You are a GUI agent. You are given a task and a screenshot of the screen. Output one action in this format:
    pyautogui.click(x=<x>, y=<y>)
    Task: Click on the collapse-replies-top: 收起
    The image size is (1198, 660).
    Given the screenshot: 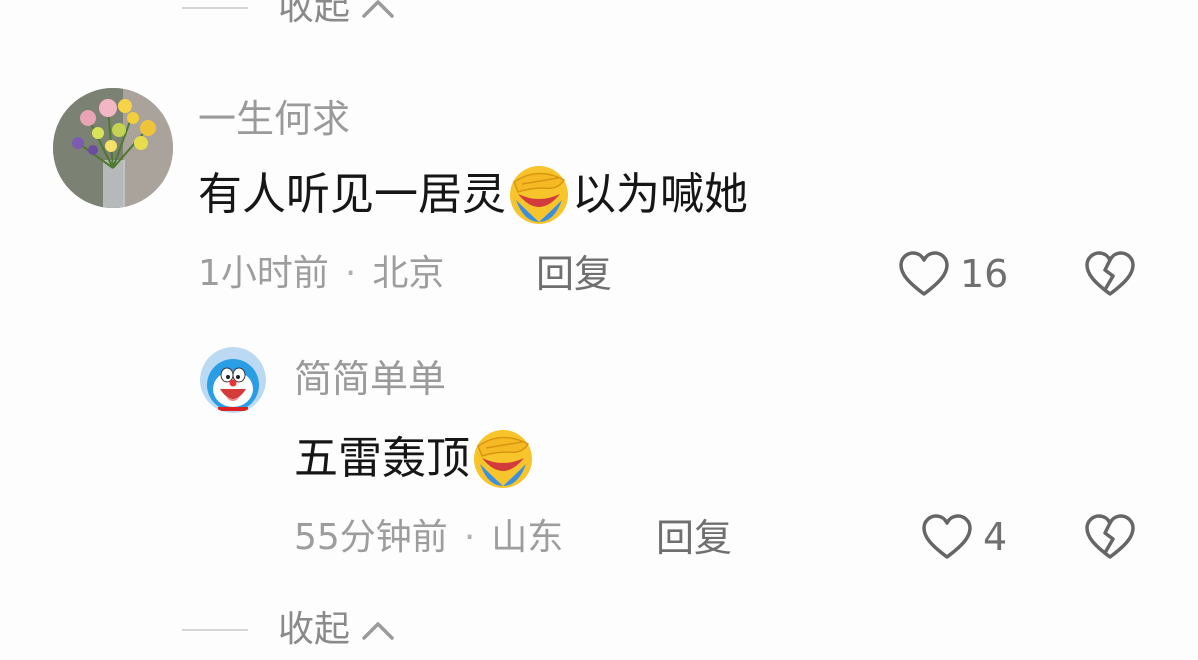 What is the action you would take?
    pyautogui.click(x=289, y=15)
    